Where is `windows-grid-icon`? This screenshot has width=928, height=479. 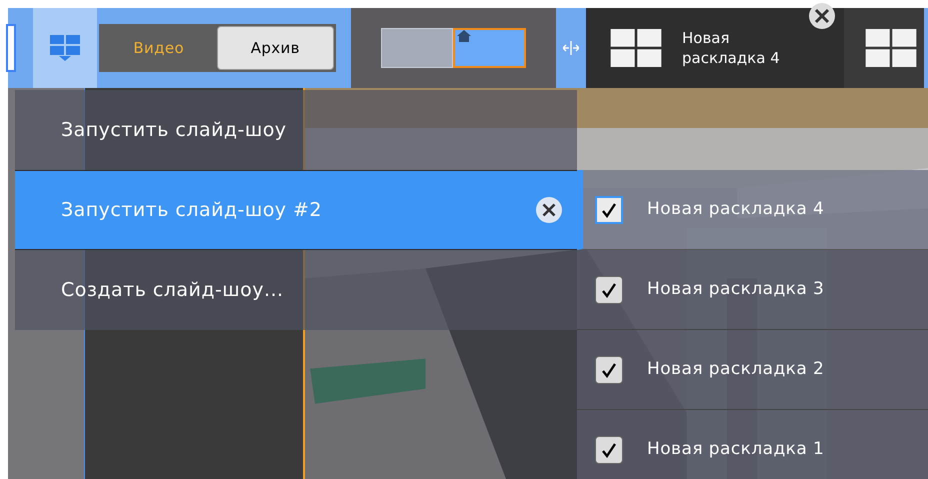
windows-grid-icon is located at coordinates (65, 48).